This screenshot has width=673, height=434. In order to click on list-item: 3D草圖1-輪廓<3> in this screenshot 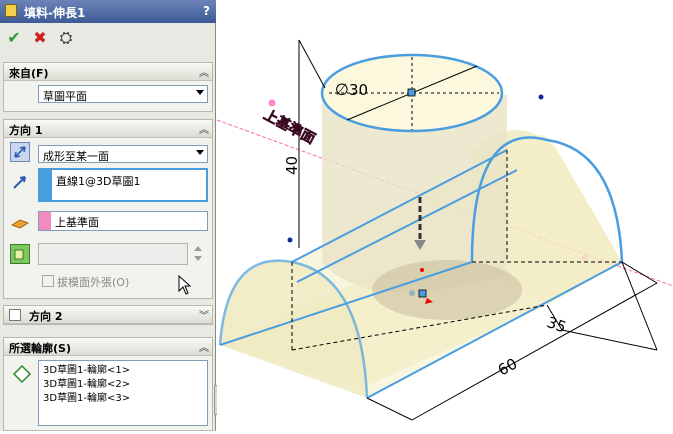, I will do `click(86, 399)`.